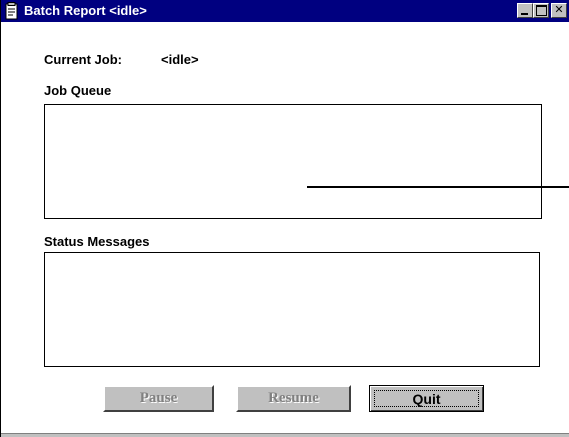  What do you see at coordinates (78, 90) in the screenshot?
I see `job-queue-label: Job Queue` at bounding box center [78, 90].